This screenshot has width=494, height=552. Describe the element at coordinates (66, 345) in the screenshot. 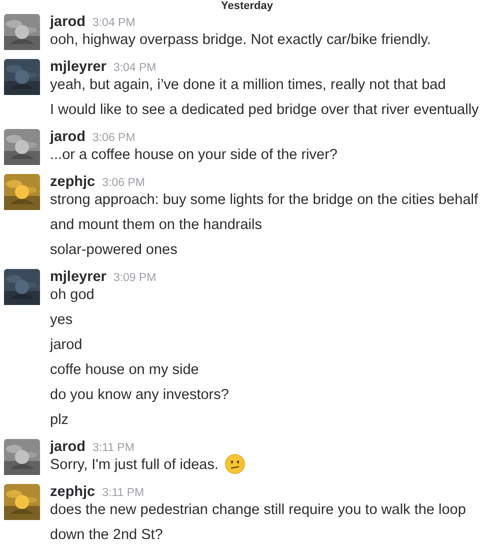

I see `message-text: jarod` at that location.